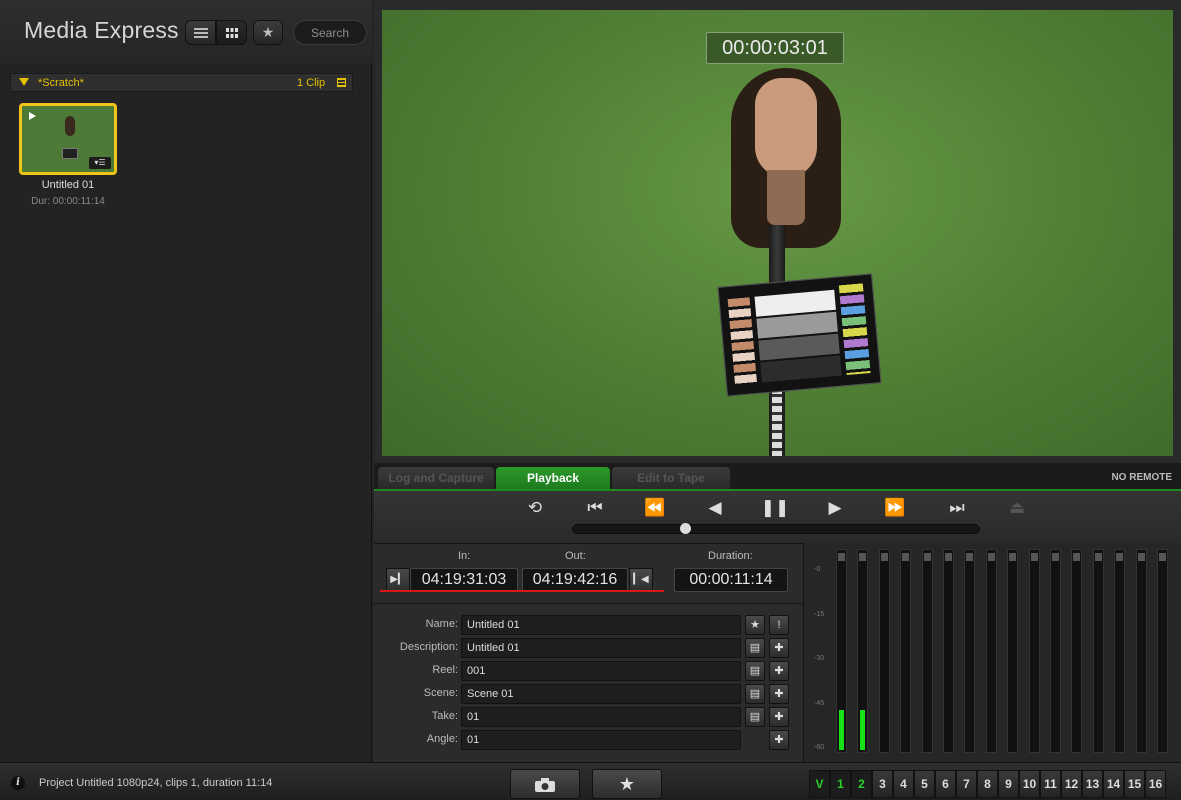 This screenshot has width=1181, height=800. I want to click on channel-button-15: 15, so click(1134, 784).